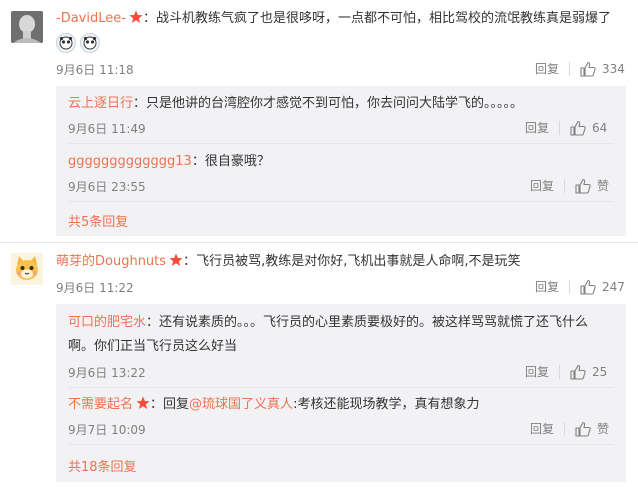 This screenshot has width=638, height=487. I want to click on like-count: 247, so click(613, 287).